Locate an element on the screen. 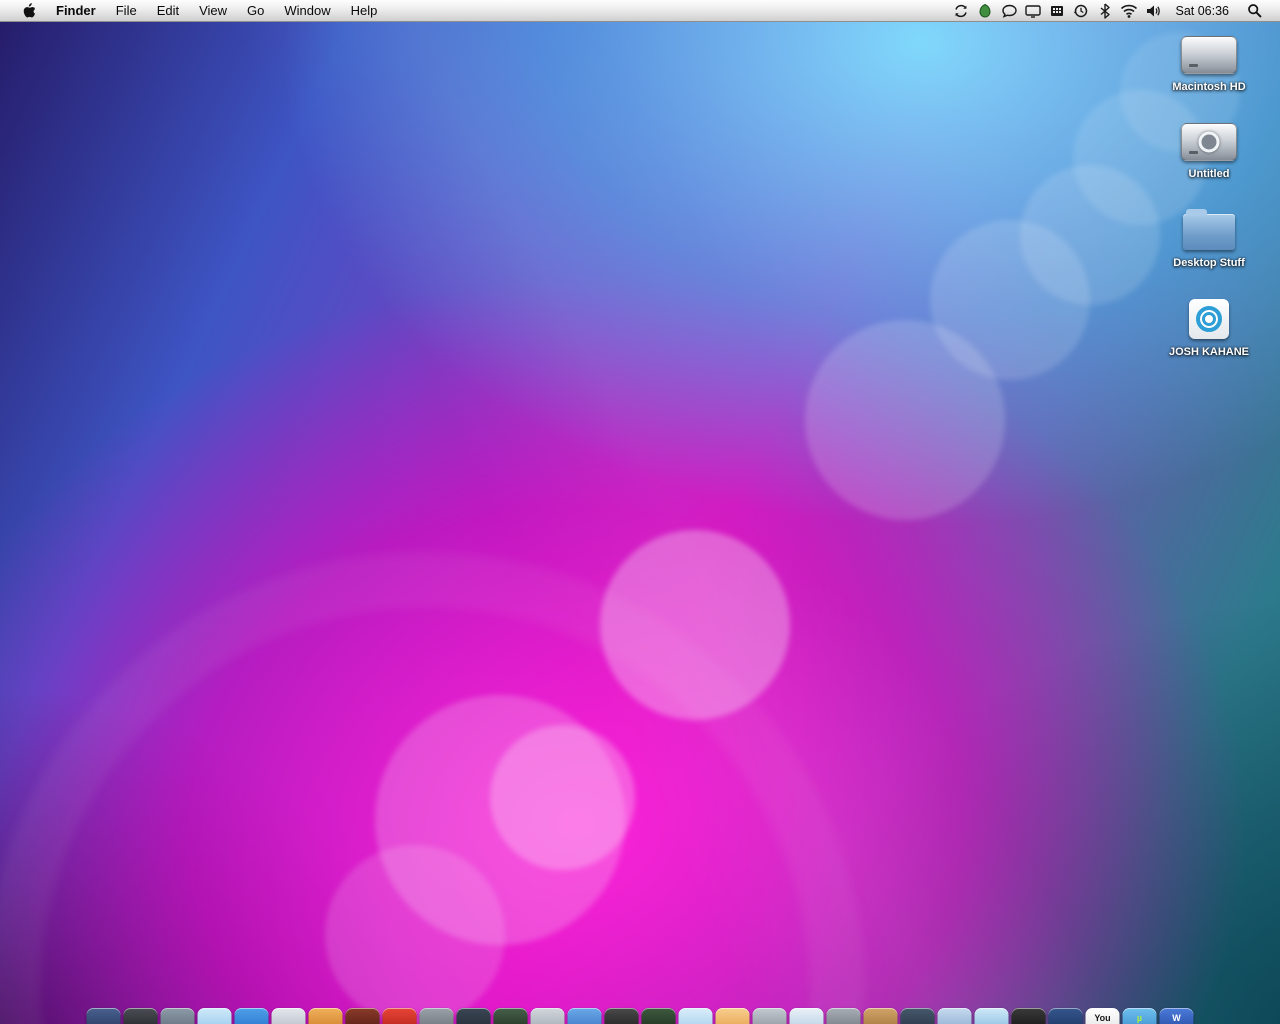 Image resolution: width=1280 pixels, height=1024 pixels. apple-icon is located at coordinates (29, 10).